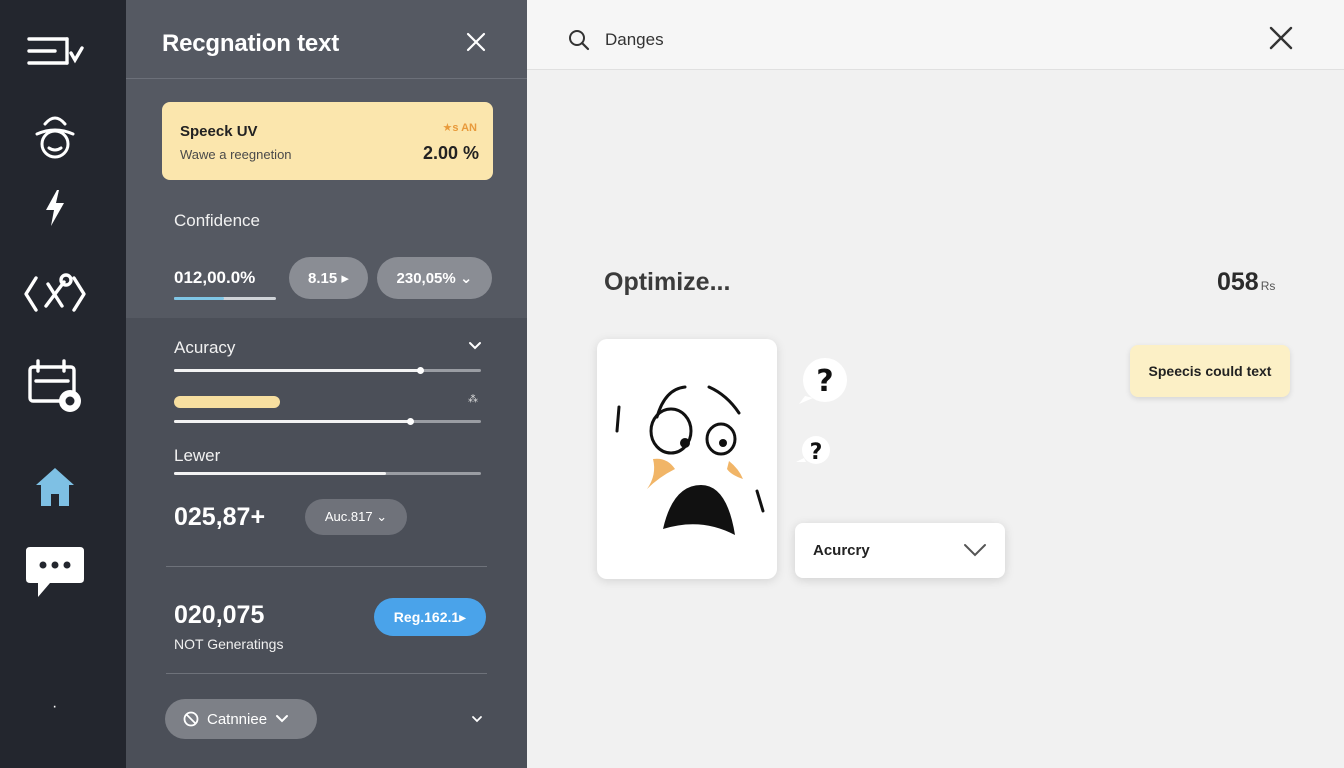 The height and width of the screenshot is (768, 1344). I want to click on speech-card-badge: ★s AN, so click(459, 128).